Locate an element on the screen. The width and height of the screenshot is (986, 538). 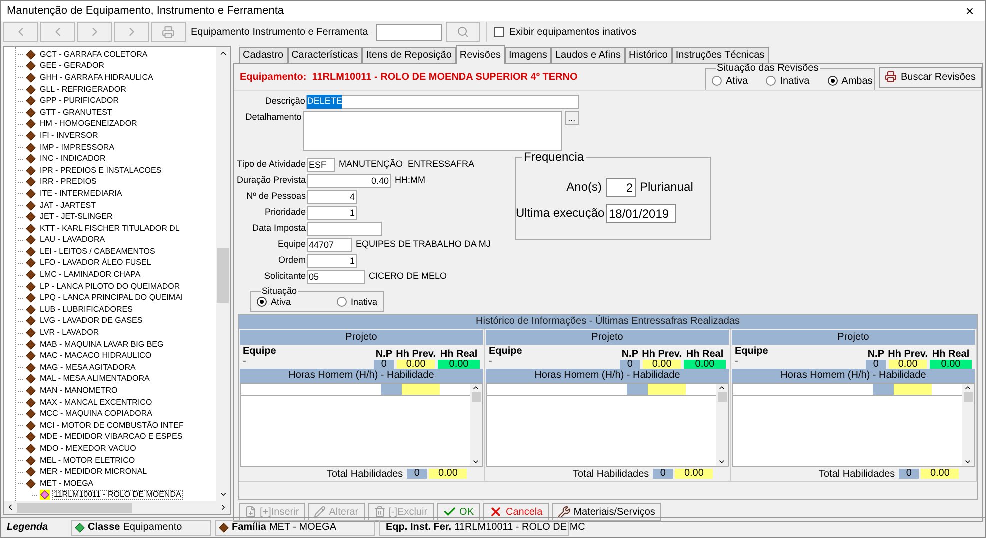
tree-item: IPR - PREDIOS E INSTALACOES is located at coordinates (101, 170).